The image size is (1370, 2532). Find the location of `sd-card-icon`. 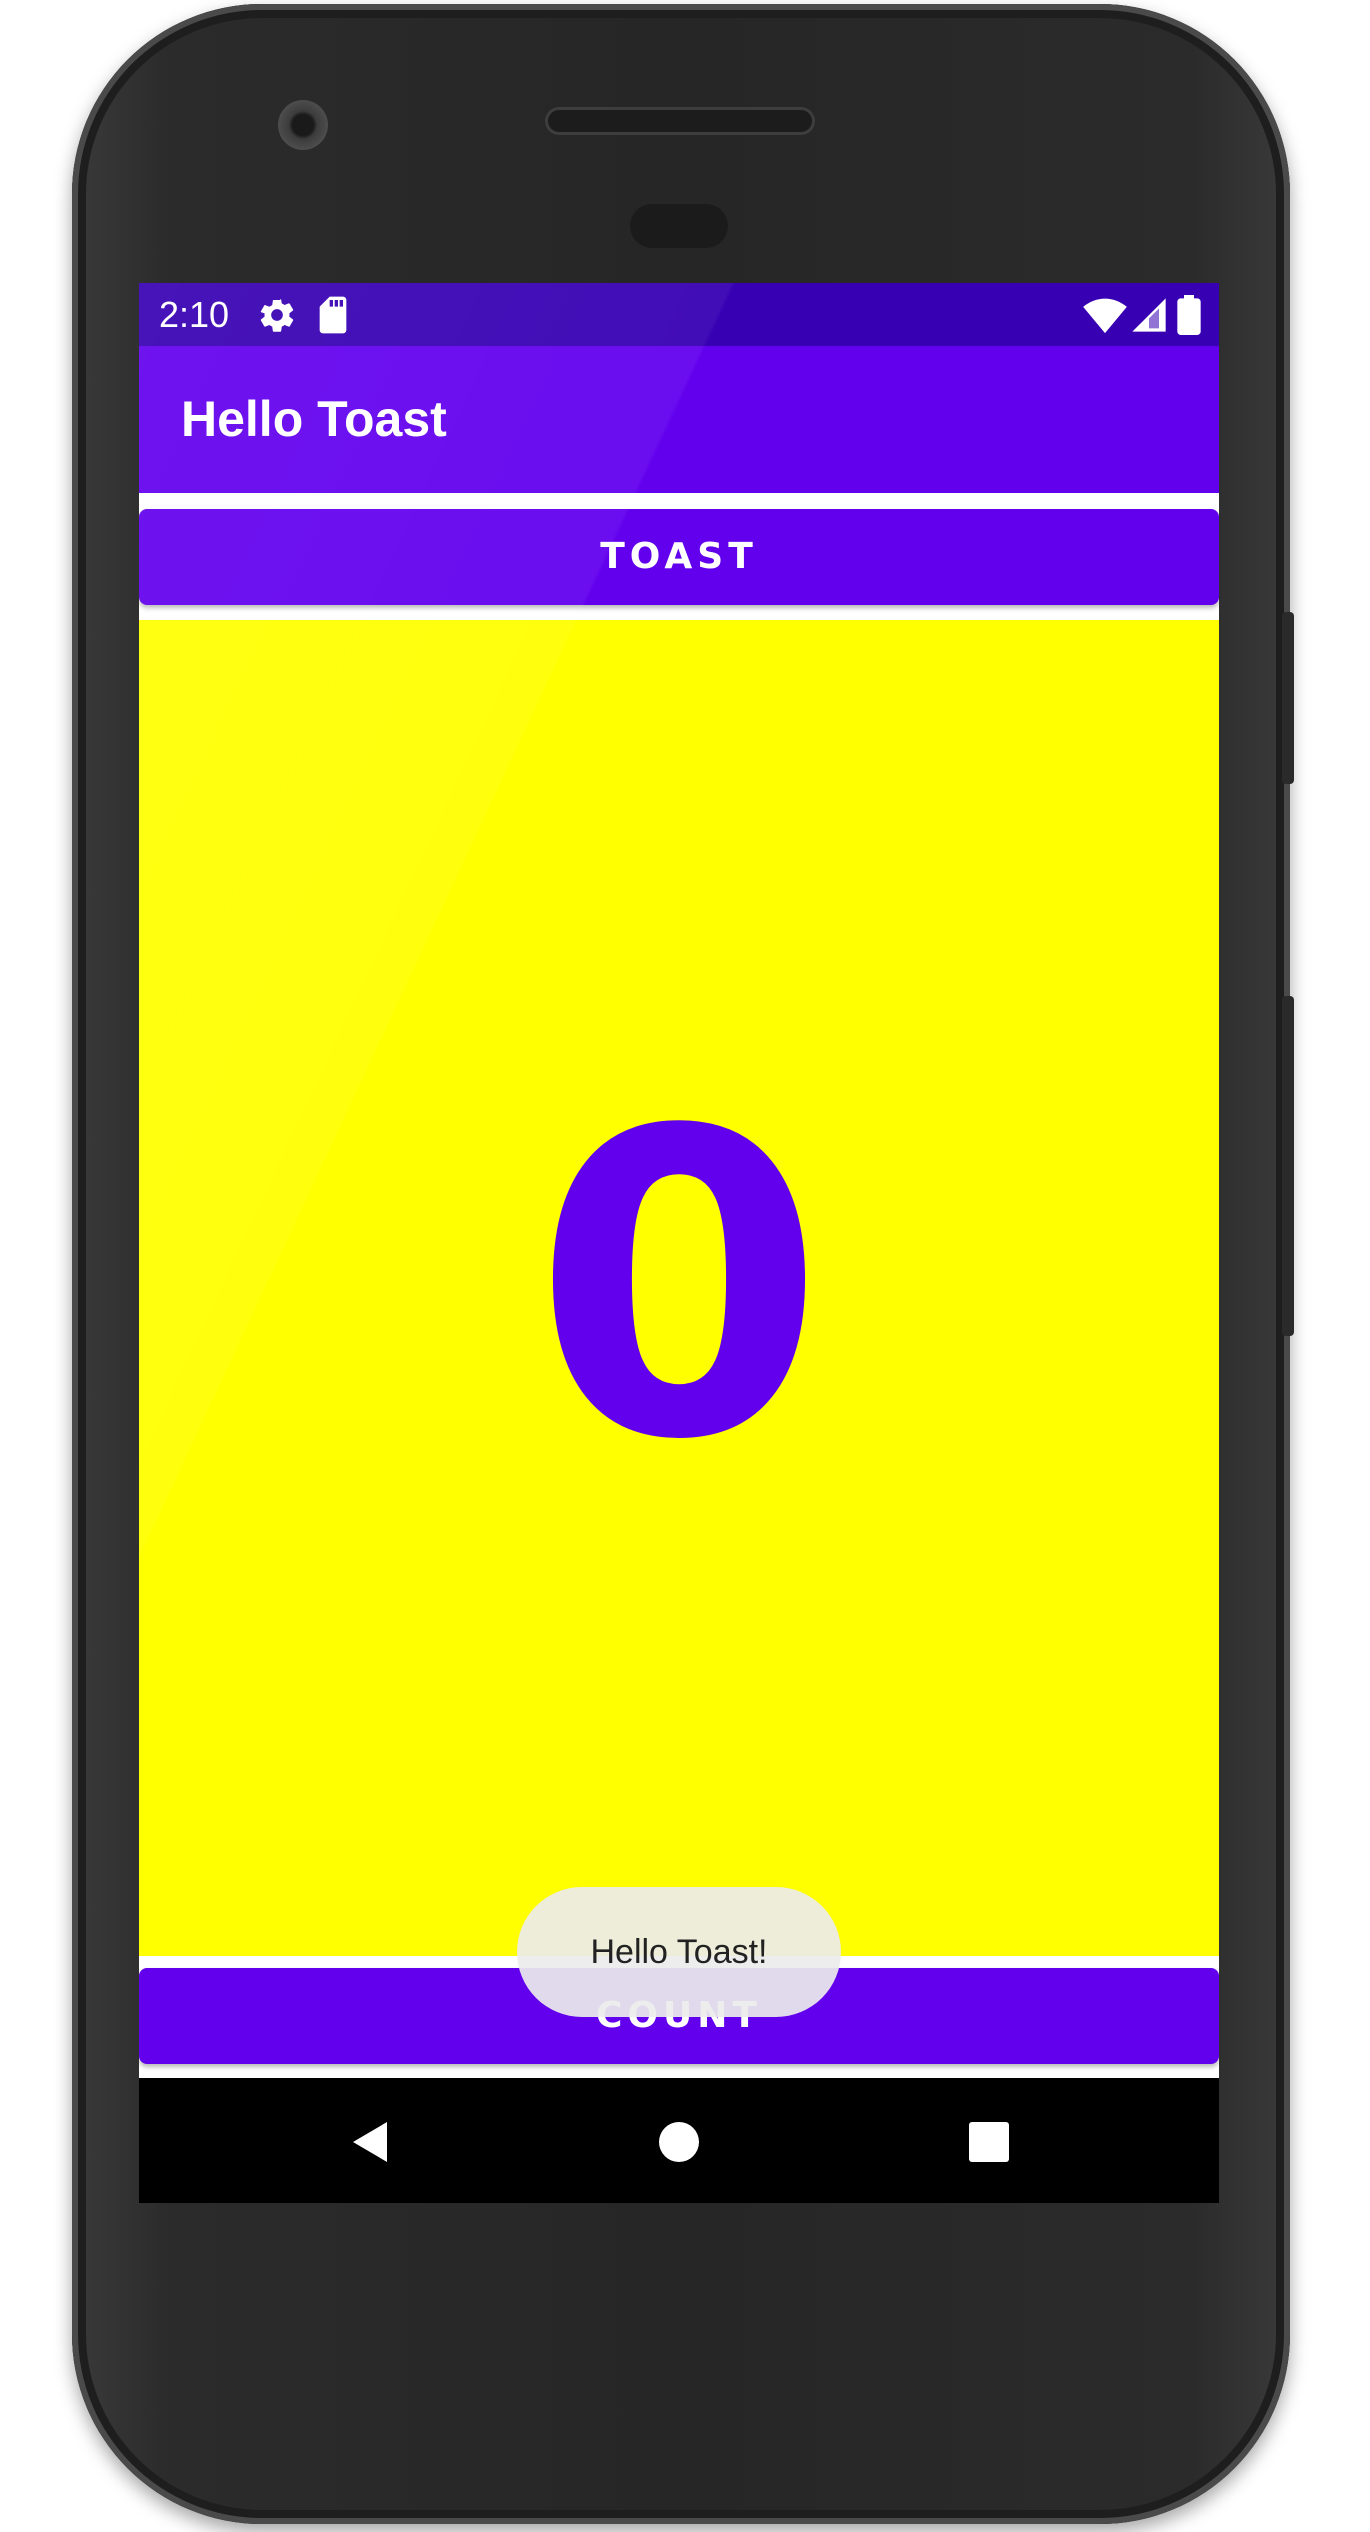

sd-card-icon is located at coordinates (333, 315).